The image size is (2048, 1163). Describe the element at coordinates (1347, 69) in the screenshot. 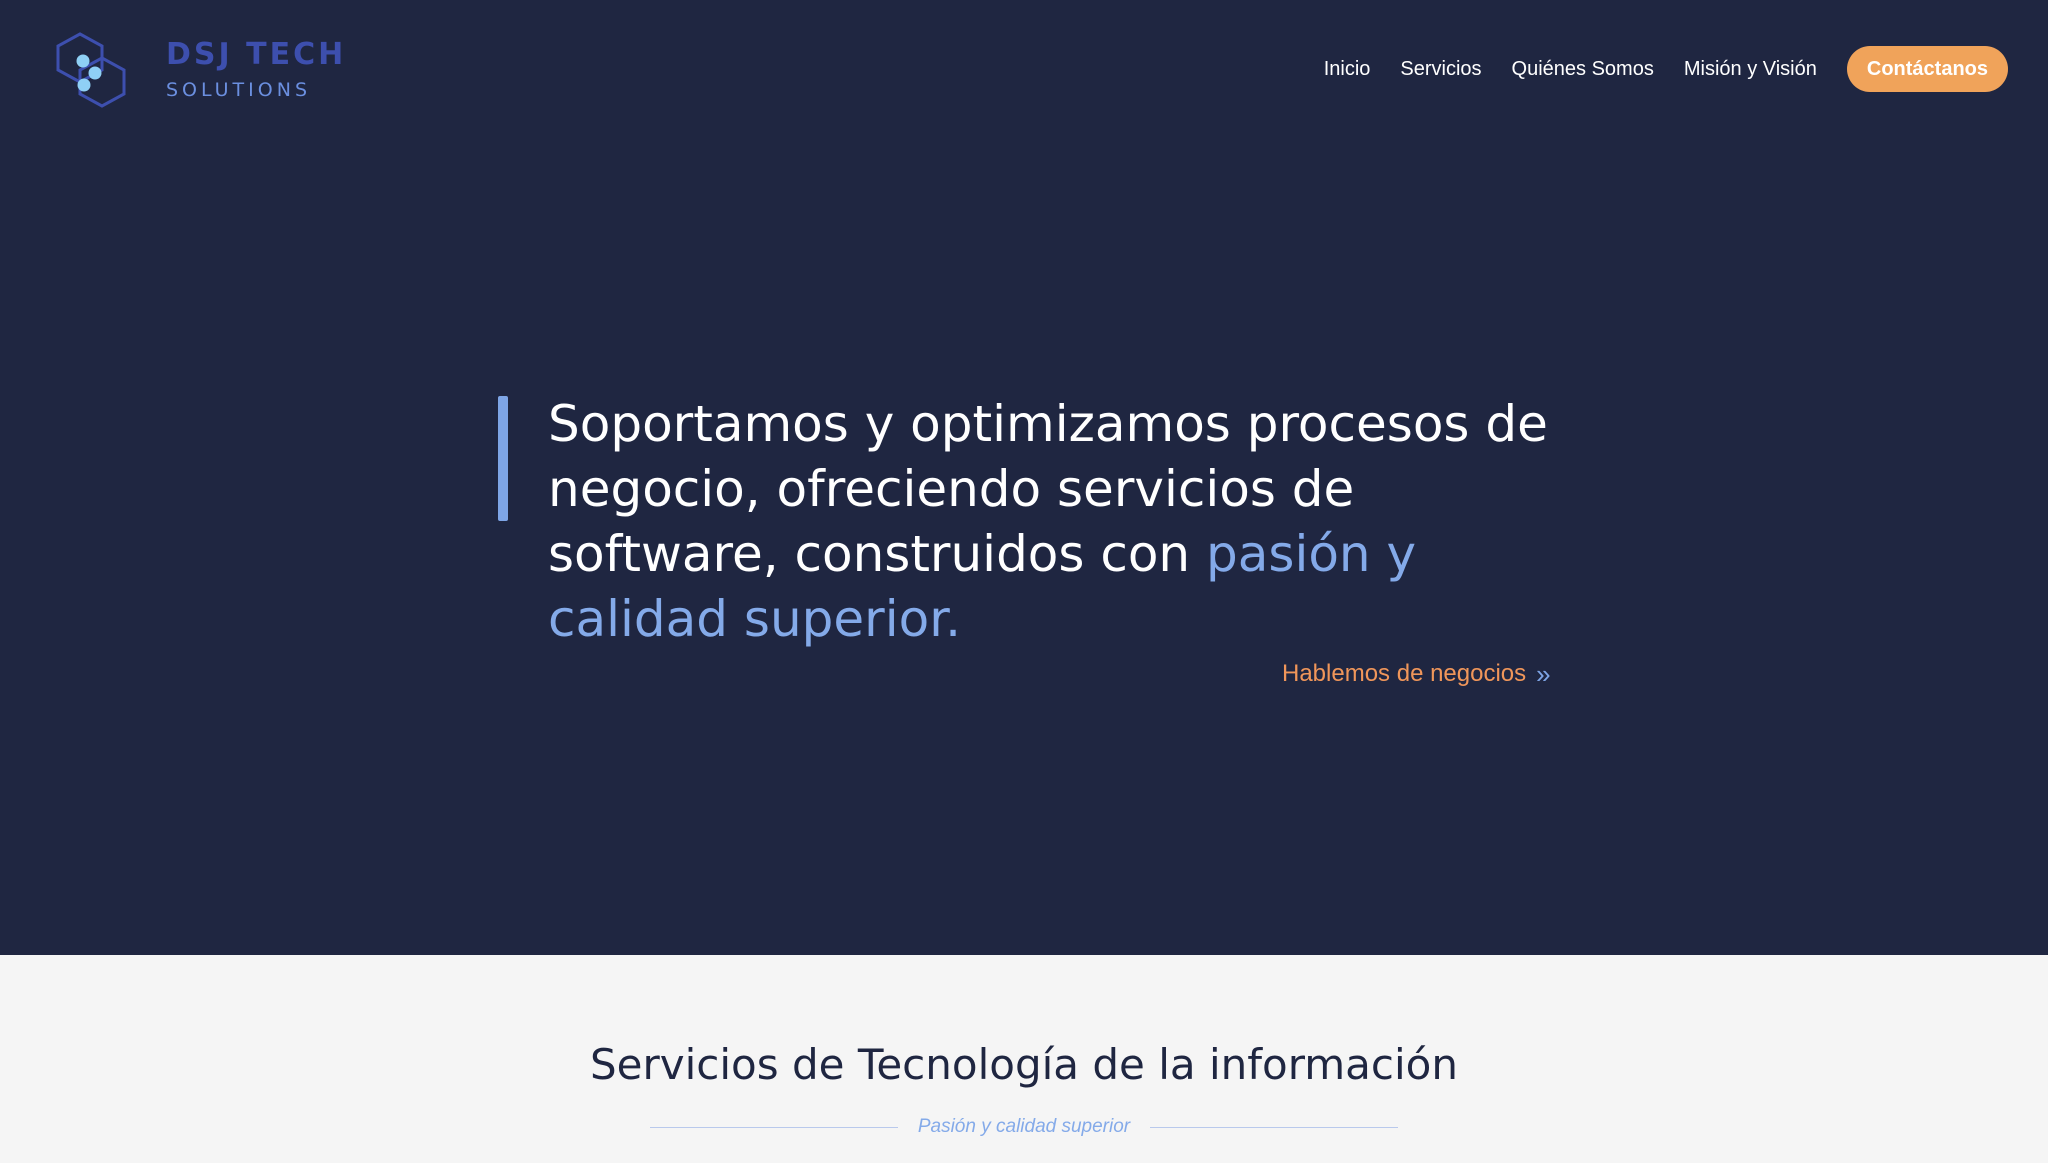

I see `nav-inicio: Inicio` at that location.